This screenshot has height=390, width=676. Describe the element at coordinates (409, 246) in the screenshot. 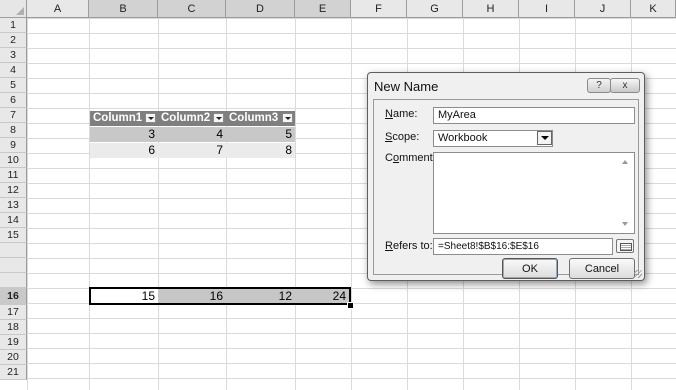

I see `refers-to-label: Refers to:` at that location.